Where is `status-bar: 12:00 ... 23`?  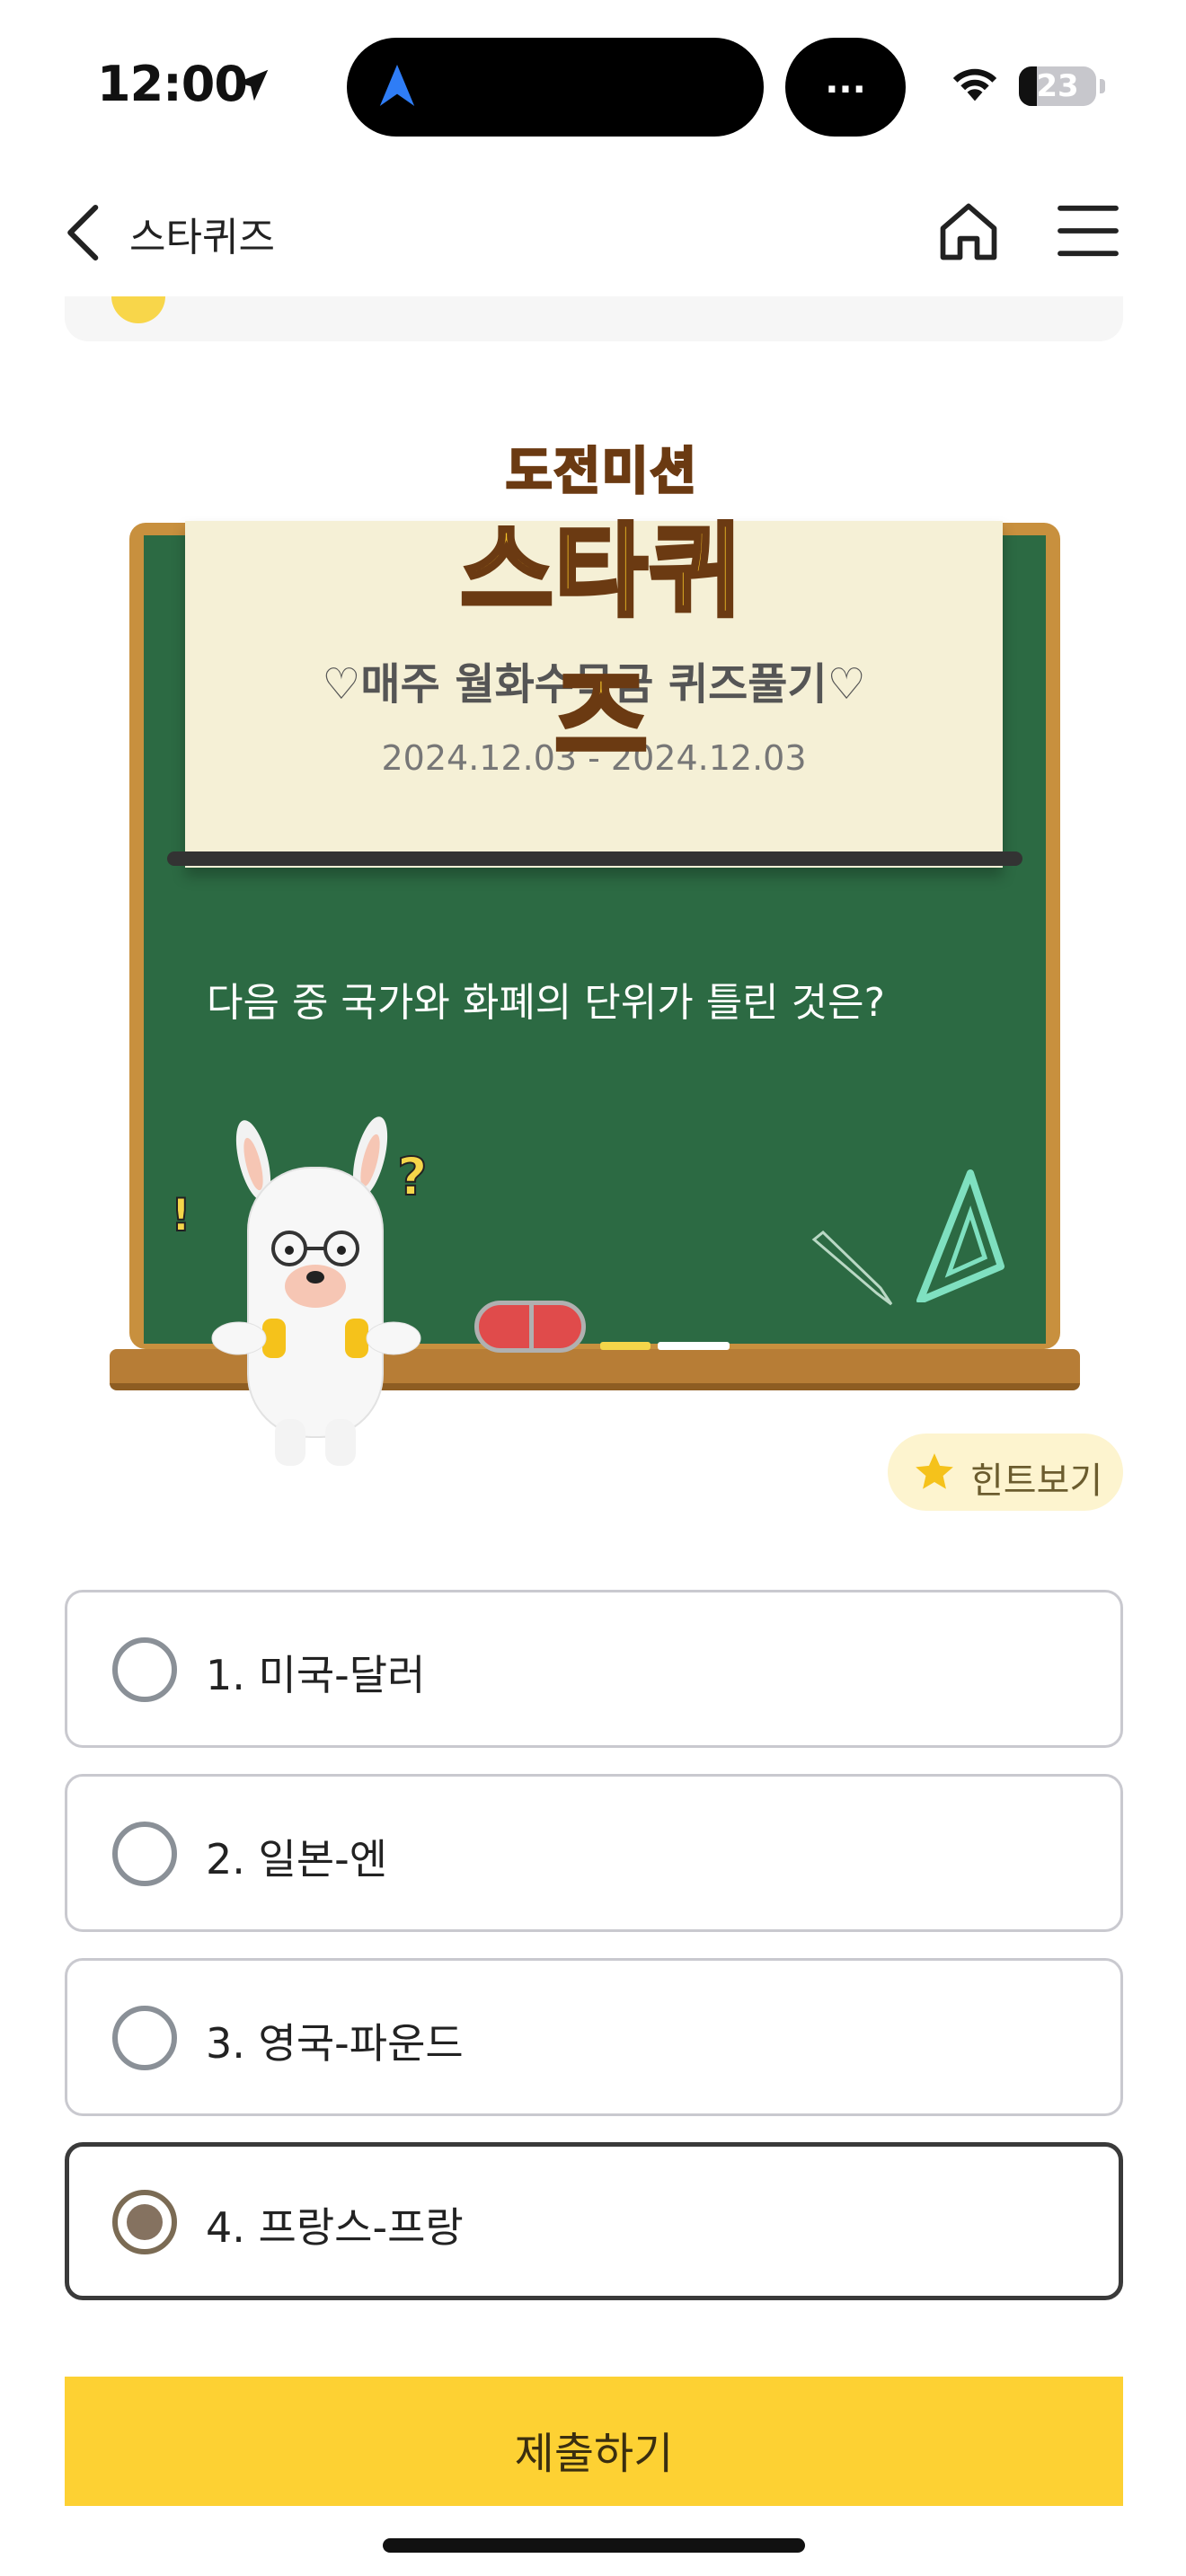
status-bar: 12:00 ... 23 is located at coordinates (593, 85).